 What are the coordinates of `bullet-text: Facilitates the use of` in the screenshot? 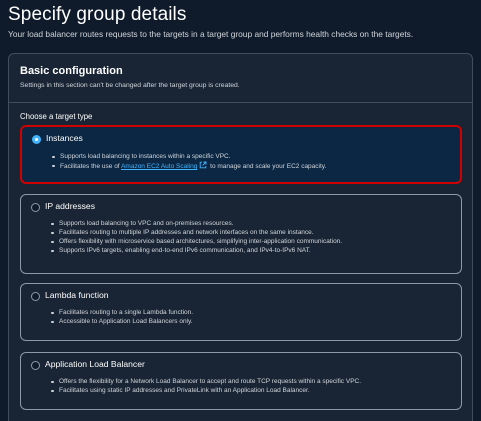 It's located at (90, 166).